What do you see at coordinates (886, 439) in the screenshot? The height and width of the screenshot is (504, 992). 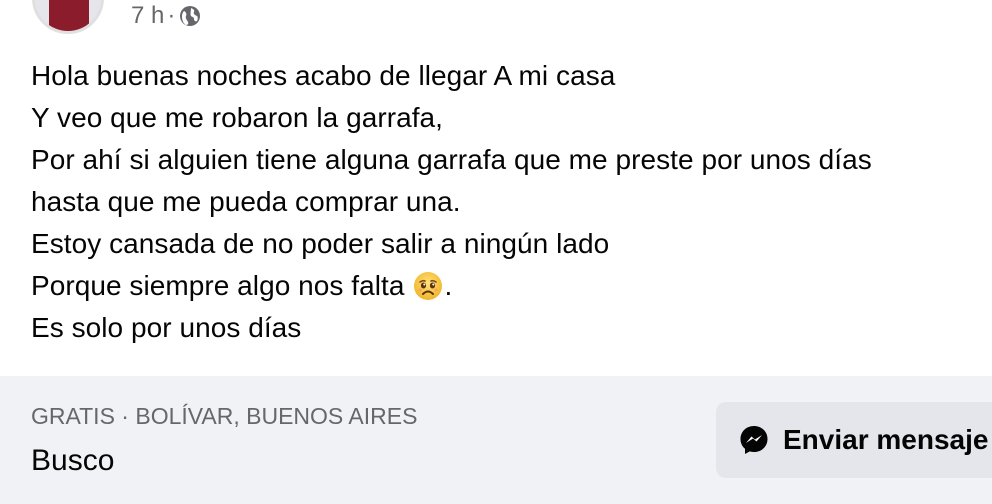 I see `send-message-label: Enviar mensaje` at bounding box center [886, 439].